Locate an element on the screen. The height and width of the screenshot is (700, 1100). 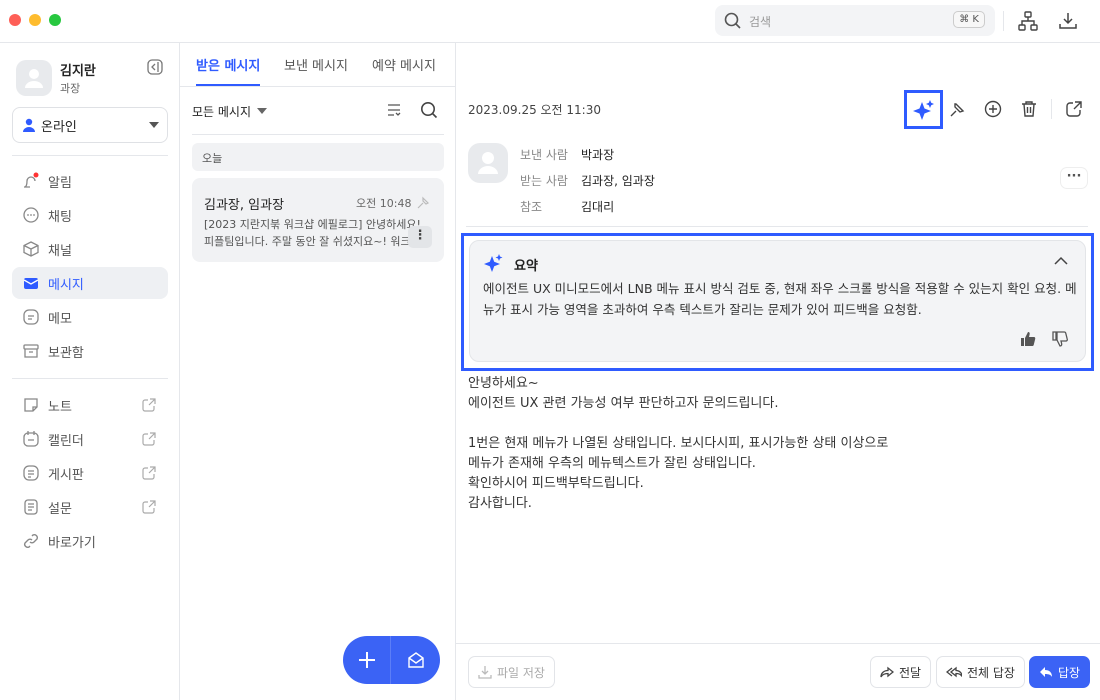
forward-icon is located at coordinates (887, 672).